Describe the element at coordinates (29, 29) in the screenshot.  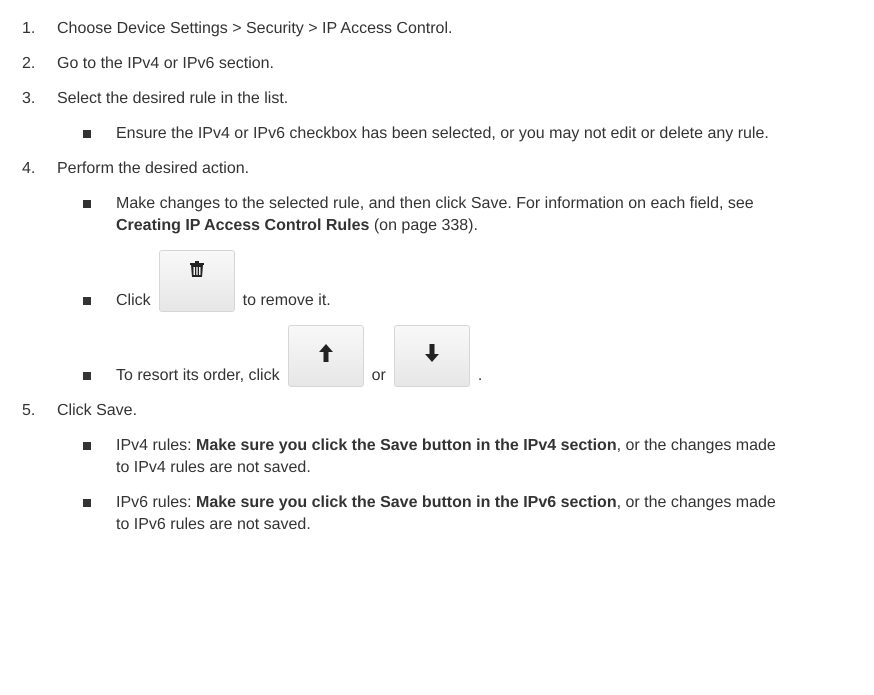
I see `step-number: 1.` at that location.